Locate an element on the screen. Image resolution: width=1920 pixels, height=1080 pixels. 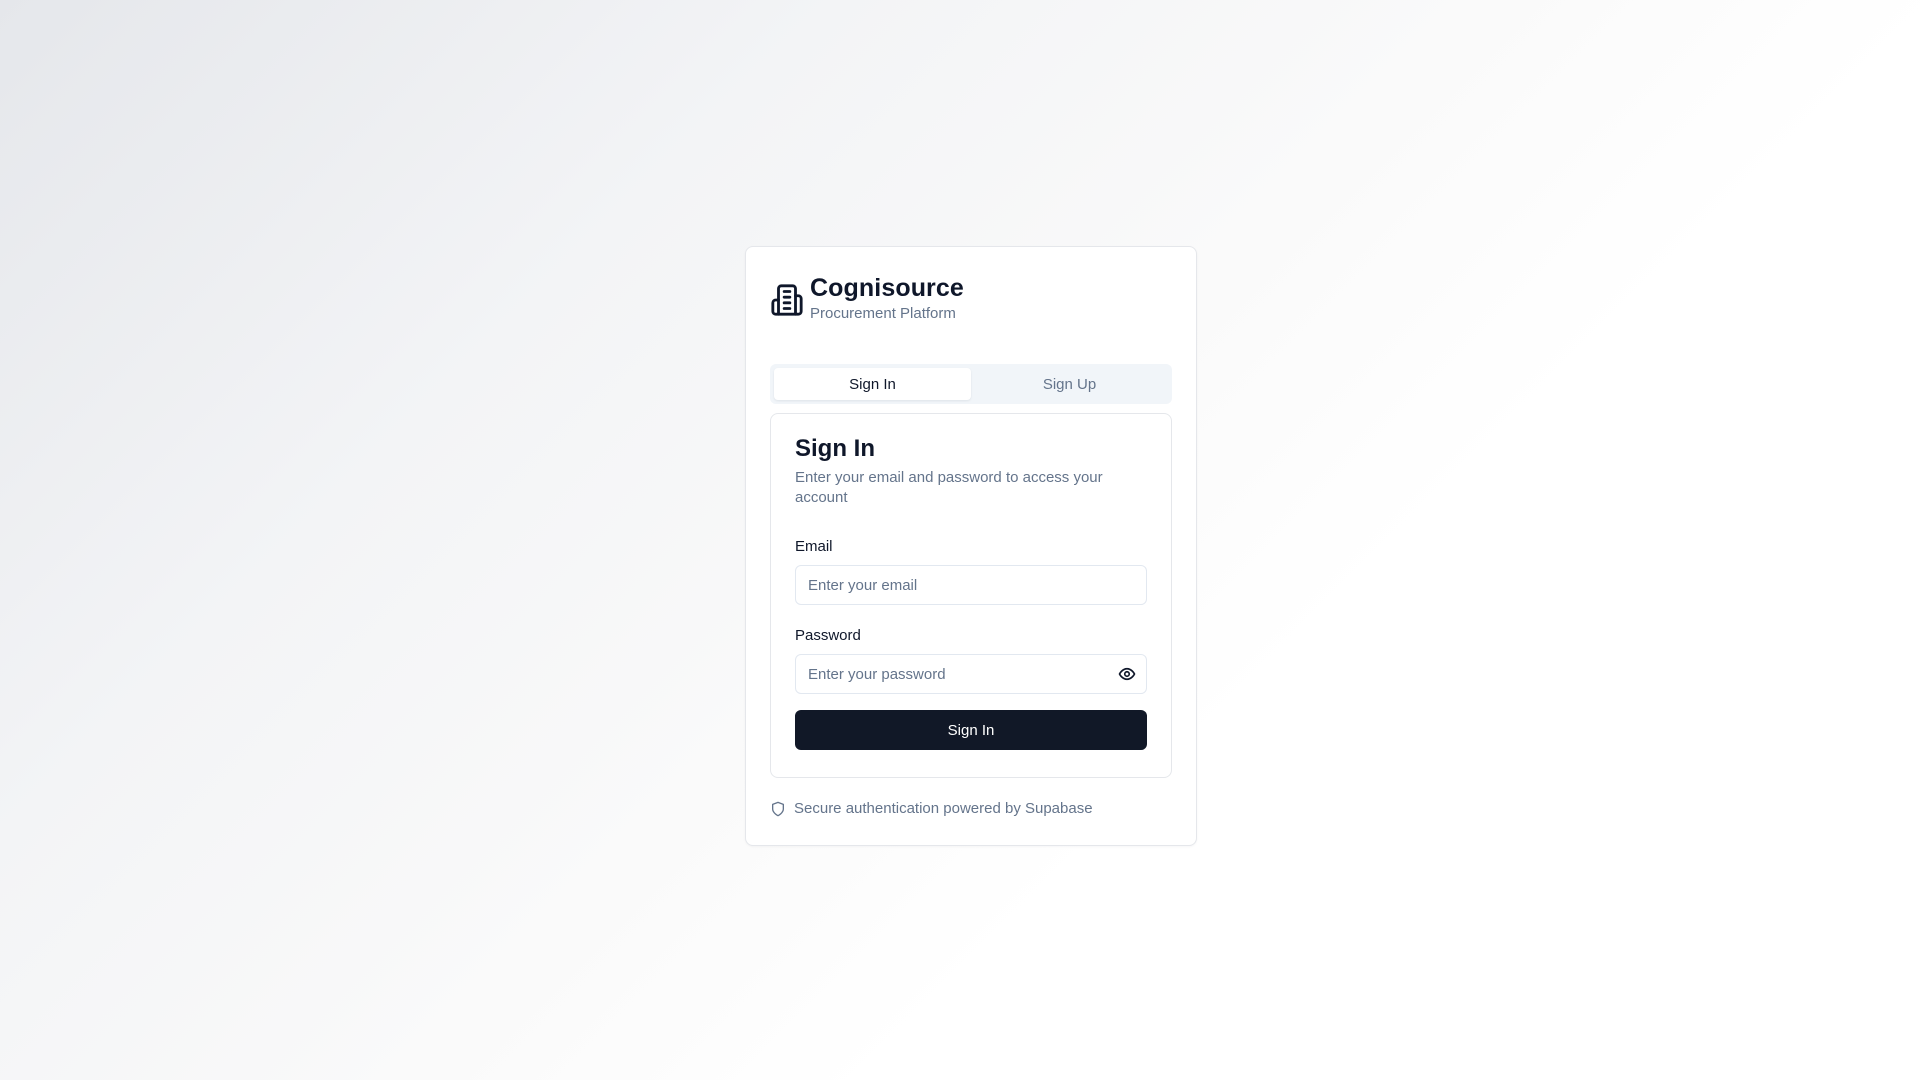
building-icon is located at coordinates (787, 300).